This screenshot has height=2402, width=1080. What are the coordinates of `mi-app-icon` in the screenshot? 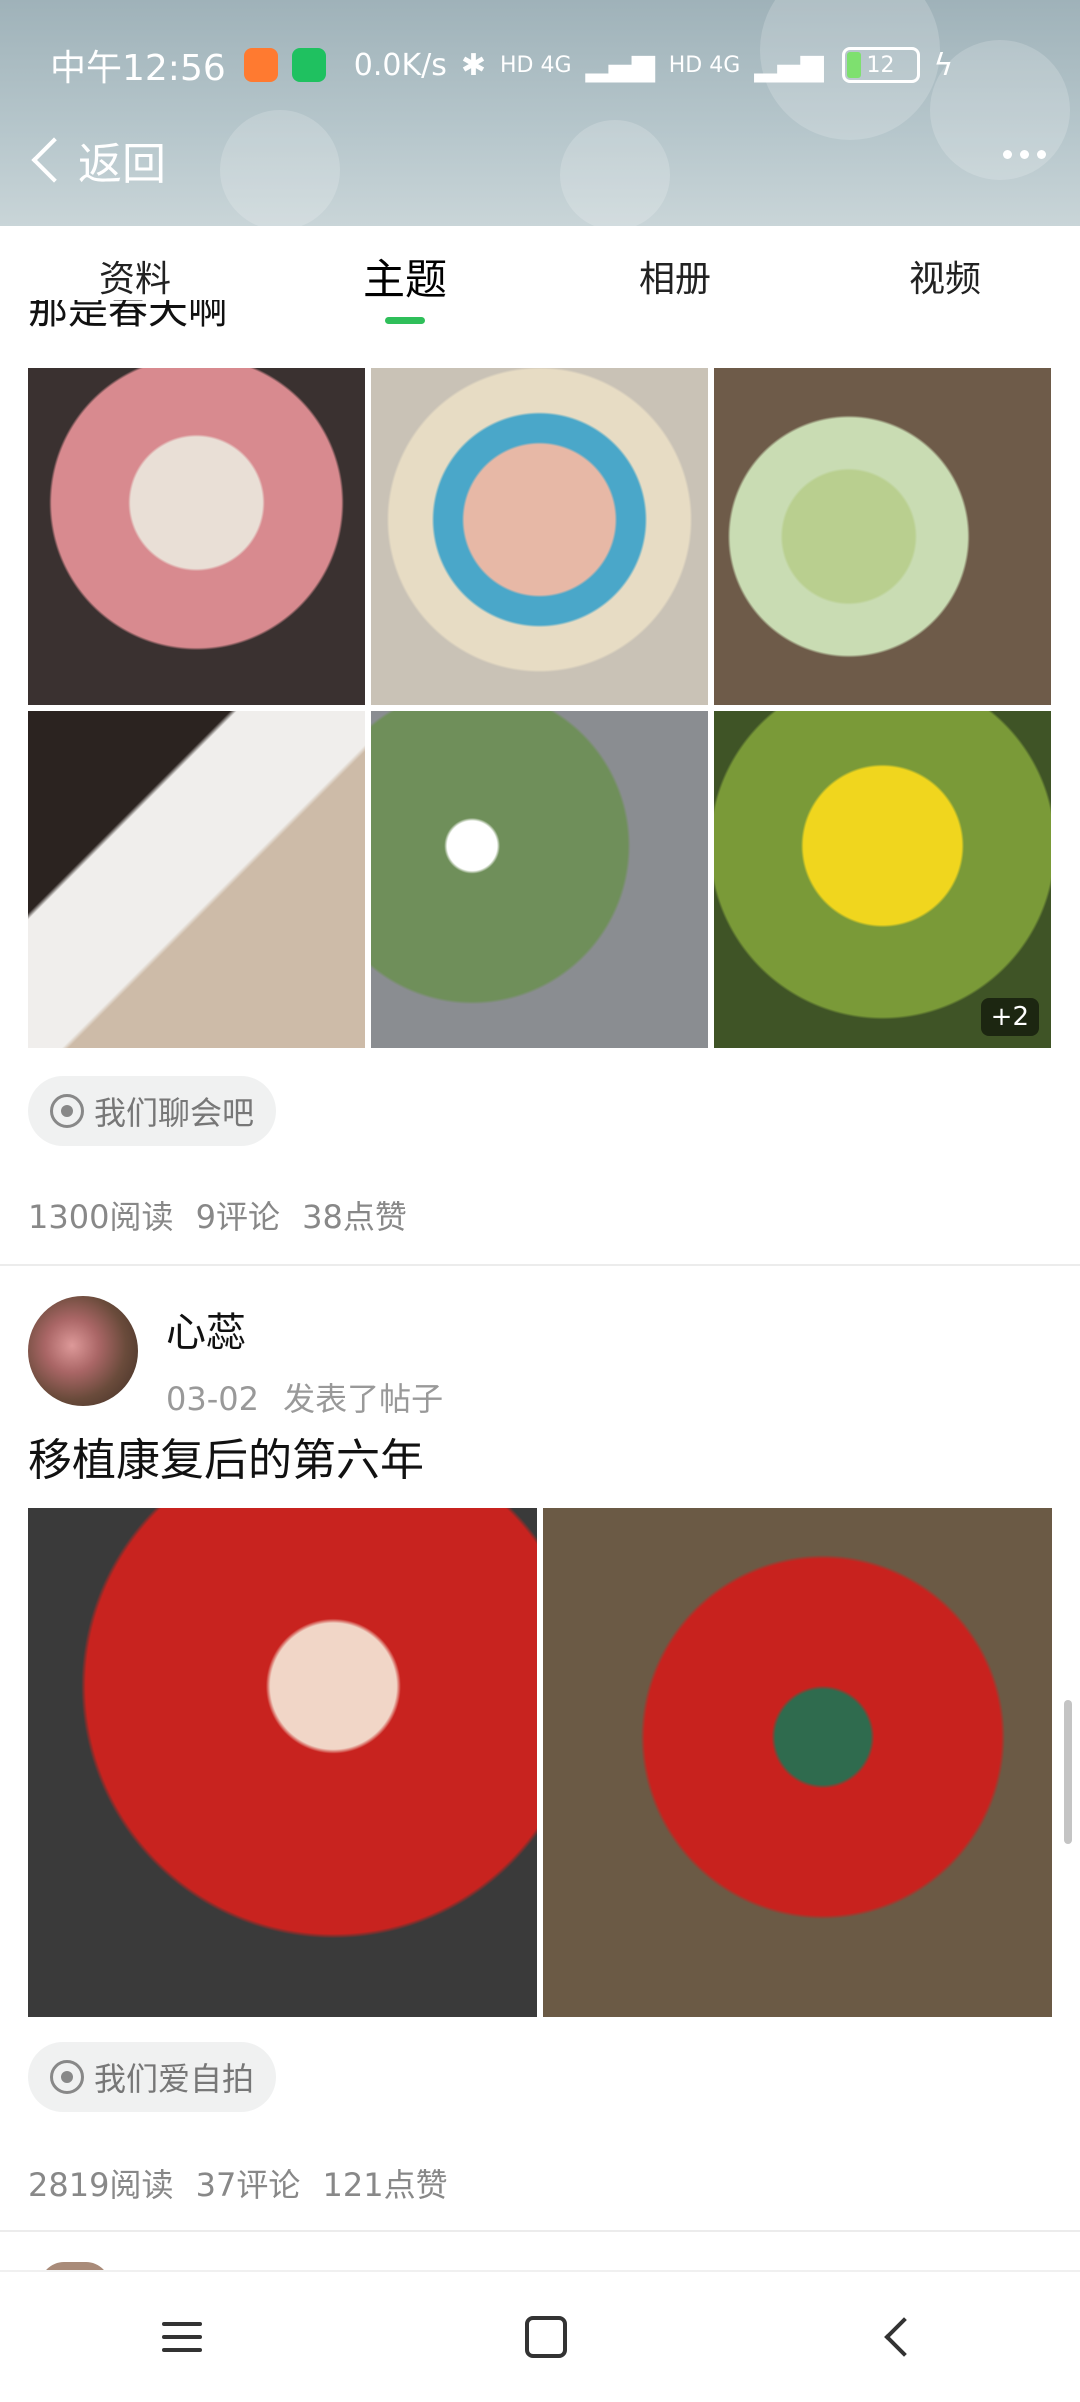 It's located at (260, 65).